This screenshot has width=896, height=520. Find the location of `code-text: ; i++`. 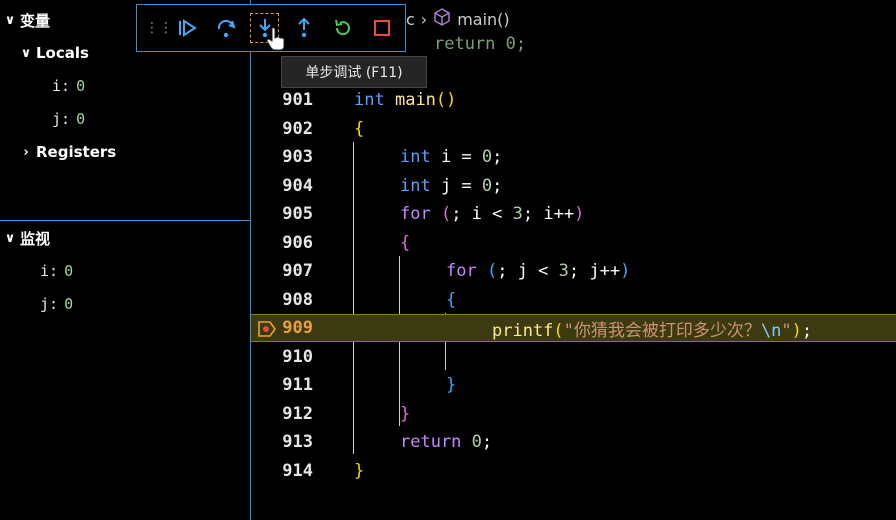

code-text: ; i++ is located at coordinates (548, 214).